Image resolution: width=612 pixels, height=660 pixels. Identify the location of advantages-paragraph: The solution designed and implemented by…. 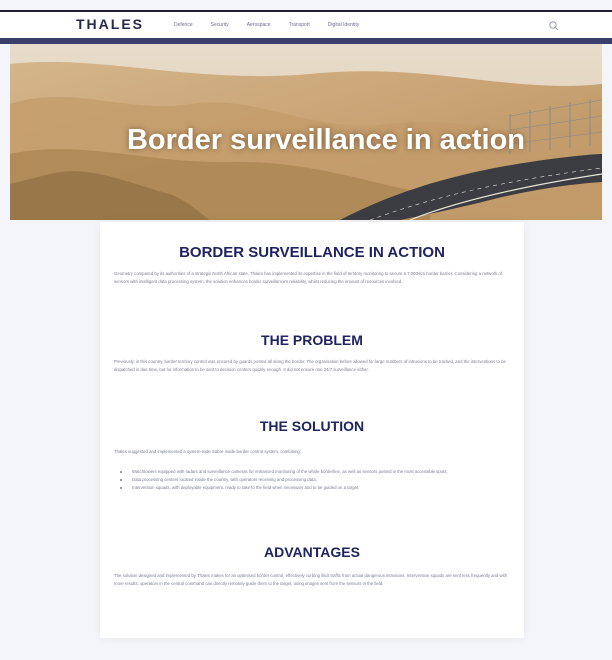
(311, 579).